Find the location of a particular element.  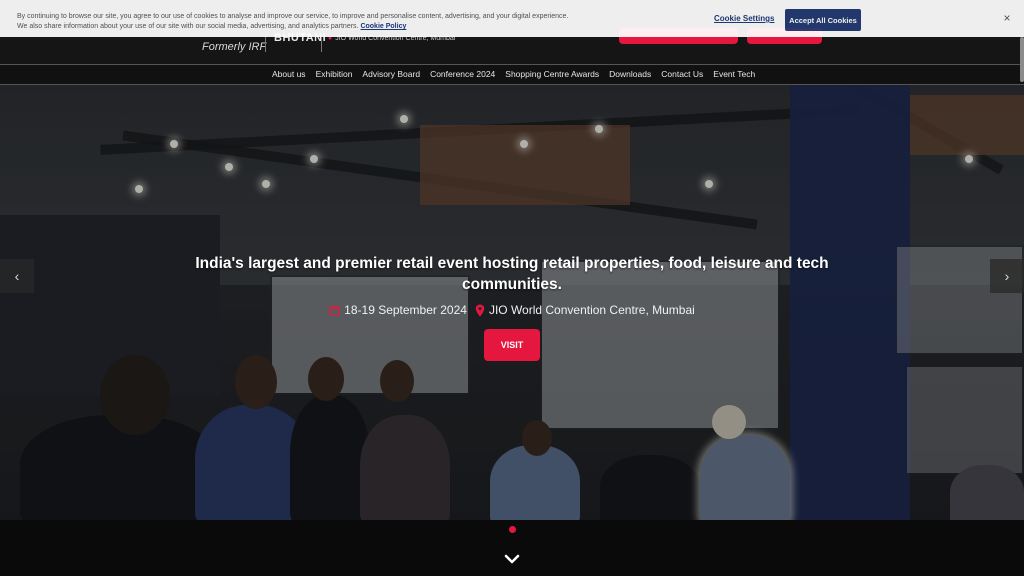

chevron-right-icon: › is located at coordinates (1007, 276).